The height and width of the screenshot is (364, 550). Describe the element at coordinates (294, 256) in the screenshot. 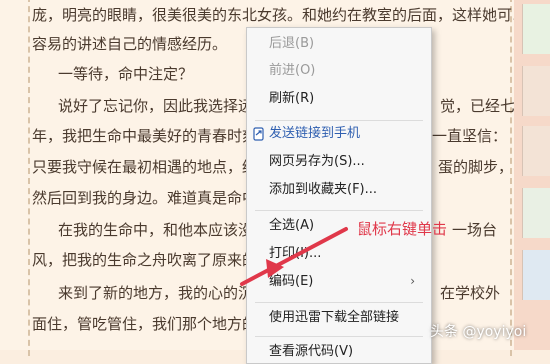

I see `annotation-arrow-icon` at that location.